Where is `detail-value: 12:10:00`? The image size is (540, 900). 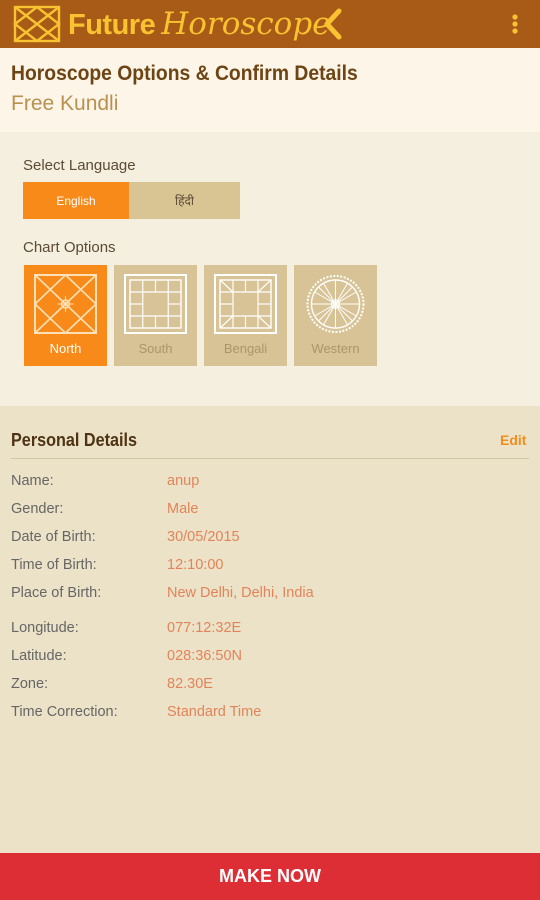 detail-value: 12:10:00 is located at coordinates (195, 565).